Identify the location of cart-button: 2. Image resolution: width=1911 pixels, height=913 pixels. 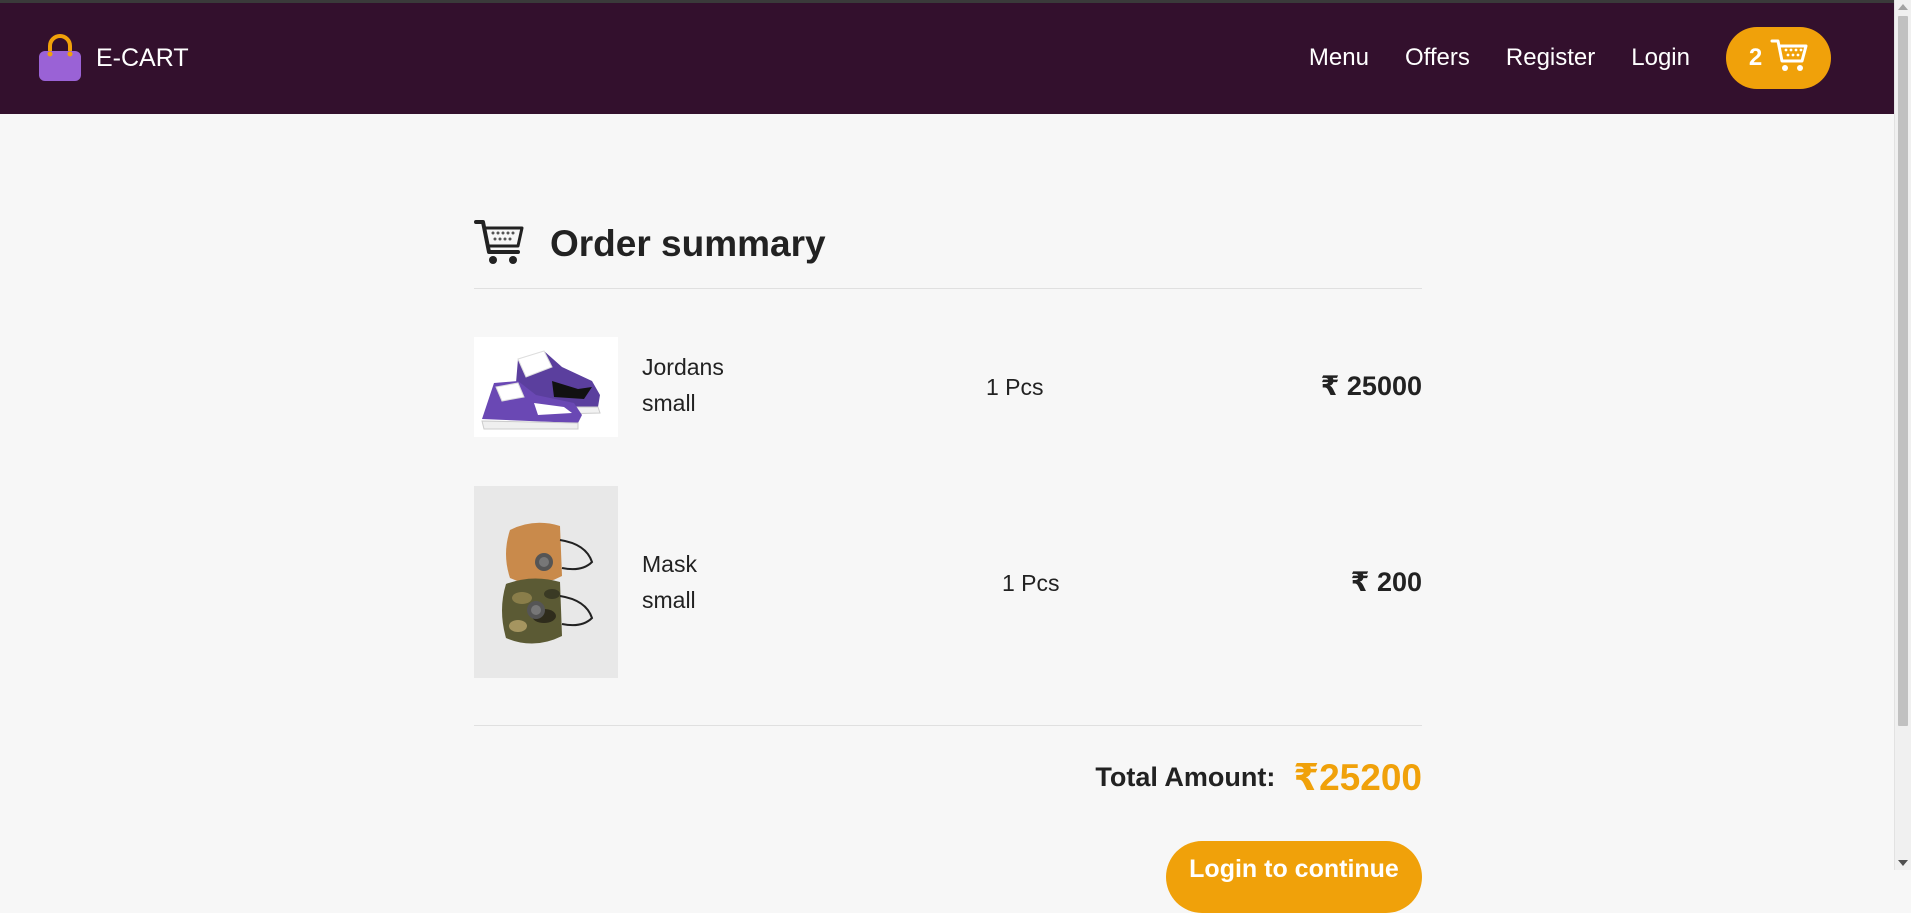
(1778, 58).